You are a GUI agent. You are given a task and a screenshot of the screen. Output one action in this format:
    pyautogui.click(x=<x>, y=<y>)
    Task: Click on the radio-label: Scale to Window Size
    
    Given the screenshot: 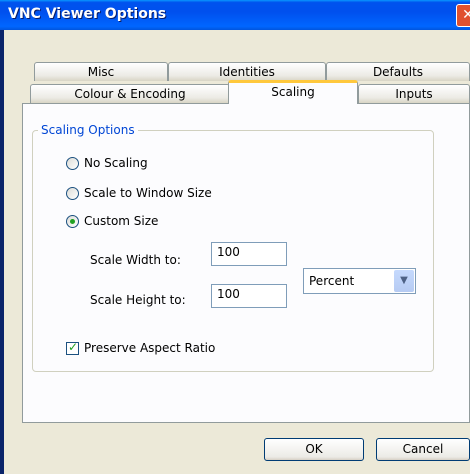 What is the action you would take?
    pyautogui.click(x=148, y=193)
    